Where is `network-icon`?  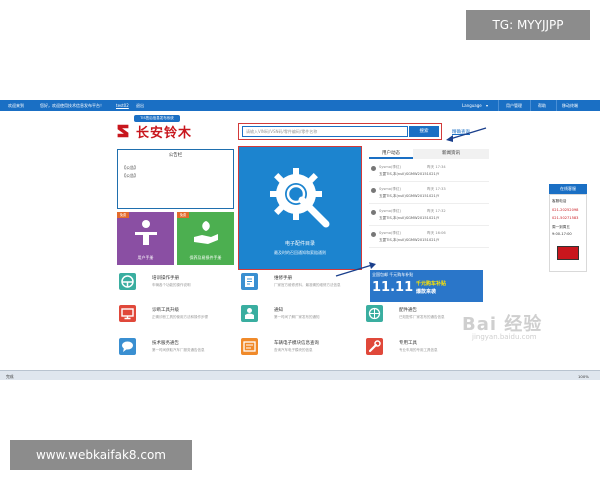 network-icon is located at coordinates (374, 313).